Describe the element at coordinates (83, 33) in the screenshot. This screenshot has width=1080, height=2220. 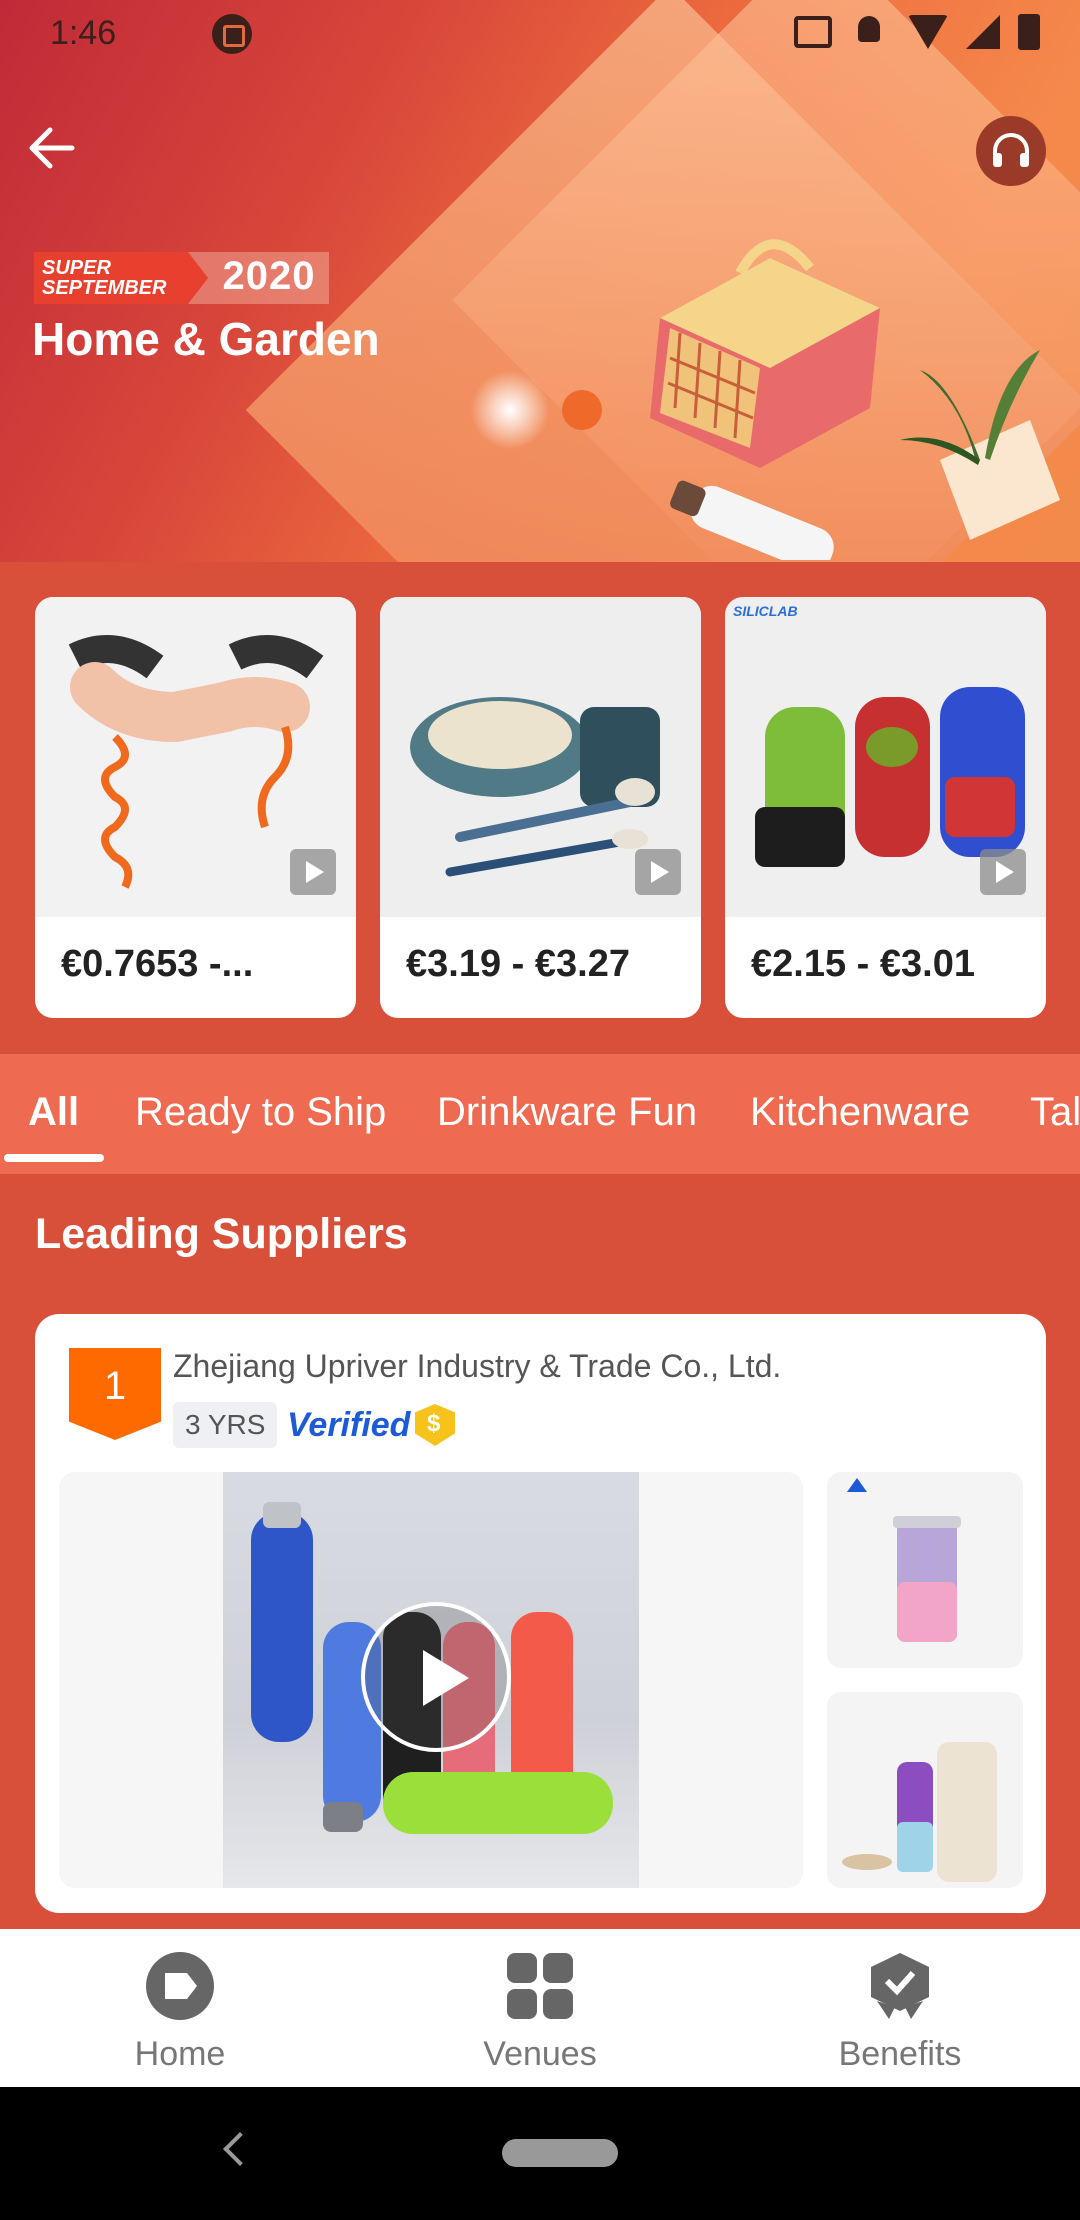
I see `status-time: 1:46` at that location.